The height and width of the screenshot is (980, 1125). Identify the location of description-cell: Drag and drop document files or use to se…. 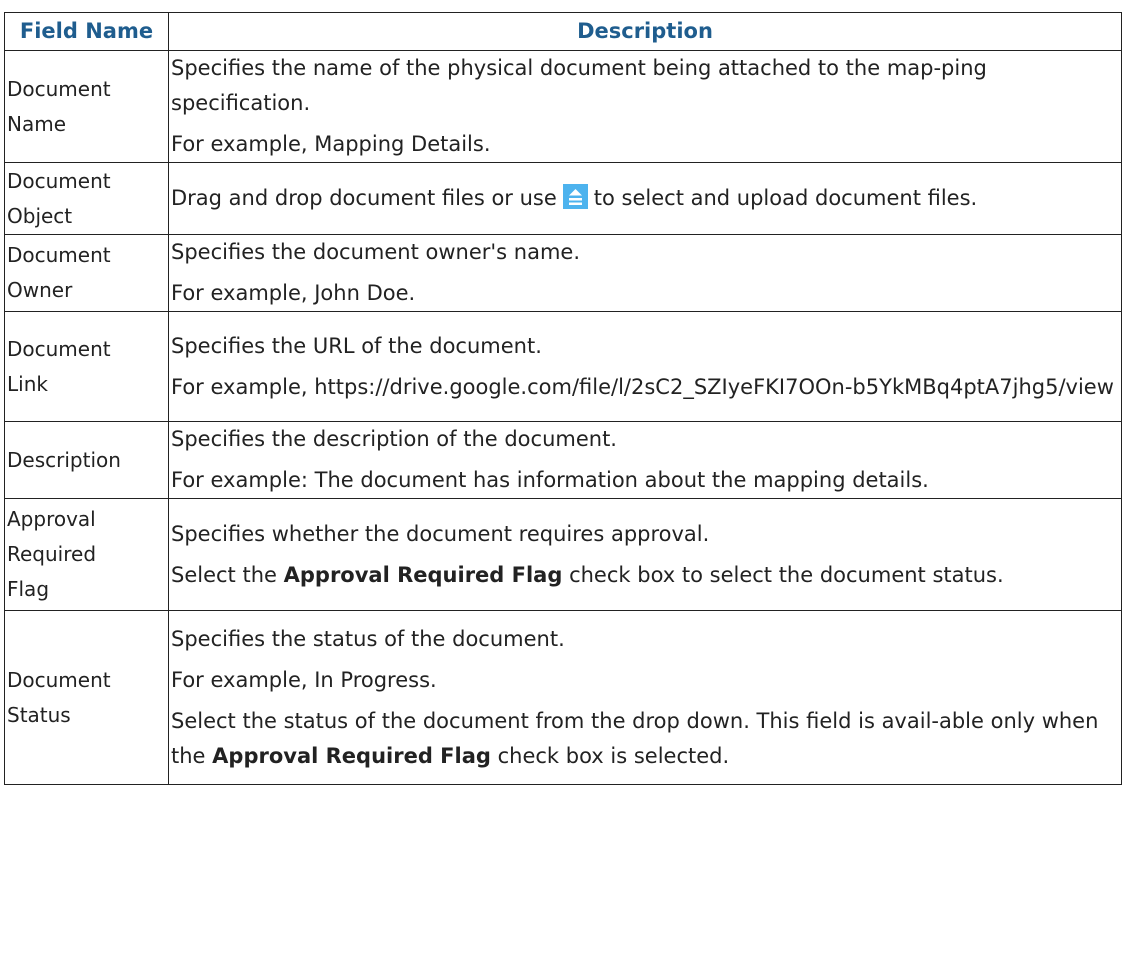
(645, 198).